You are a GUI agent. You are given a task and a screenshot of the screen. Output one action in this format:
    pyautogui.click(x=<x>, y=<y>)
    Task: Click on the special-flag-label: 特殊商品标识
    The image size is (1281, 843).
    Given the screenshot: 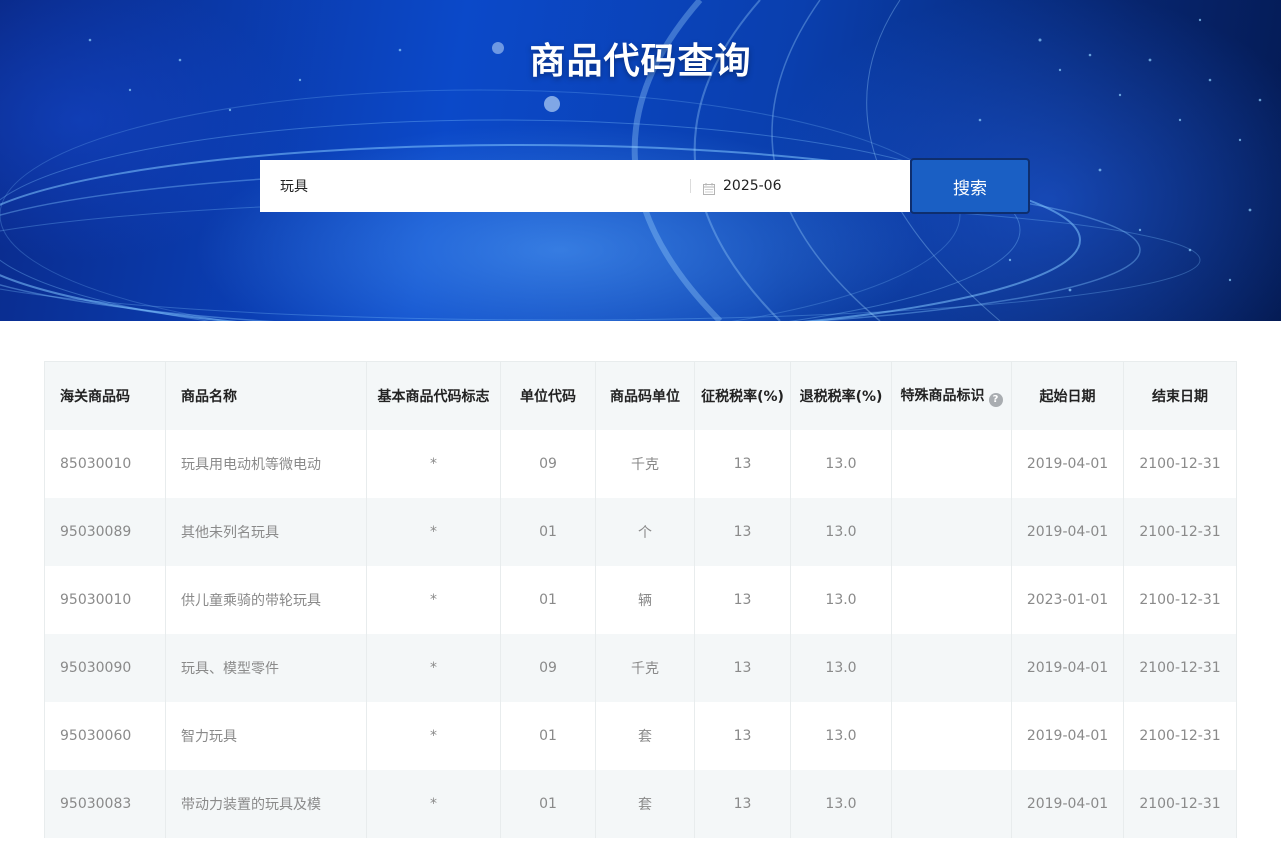 What is the action you would take?
    pyautogui.click(x=942, y=396)
    